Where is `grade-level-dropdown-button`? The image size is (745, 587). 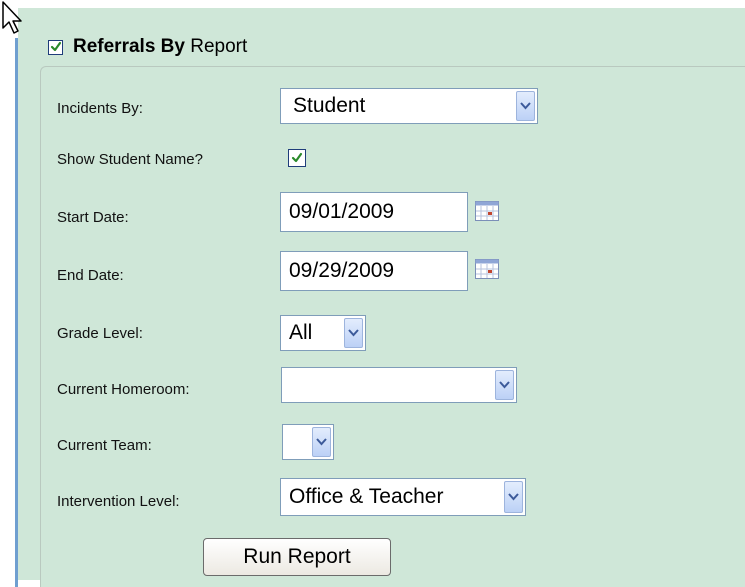 grade-level-dropdown-button is located at coordinates (353, 333).